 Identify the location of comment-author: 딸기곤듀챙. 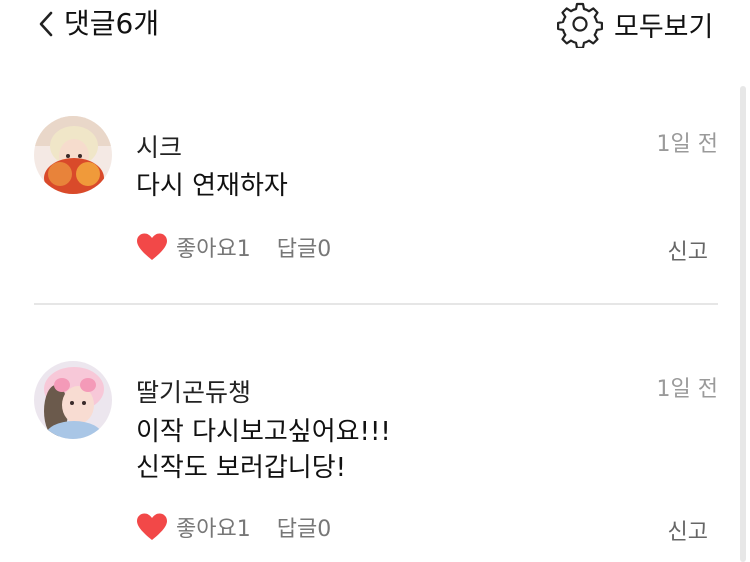
(193, 391).